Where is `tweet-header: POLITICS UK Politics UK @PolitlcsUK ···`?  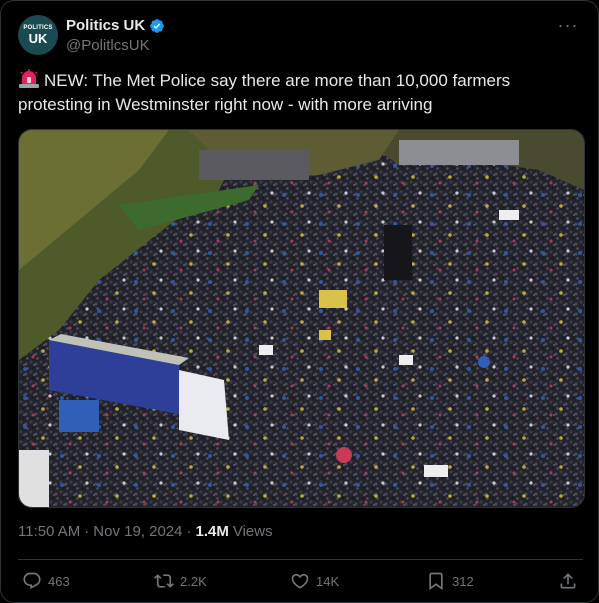 tweet-header: POLITICS UK Politics UK @PolitlcsUK ··· is located at coordinates (300, 37).